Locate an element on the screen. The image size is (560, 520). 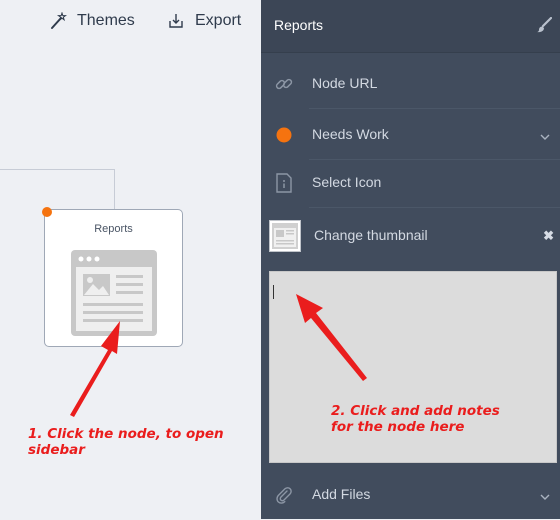
export-label: Export is located at coordinates (218, 20).